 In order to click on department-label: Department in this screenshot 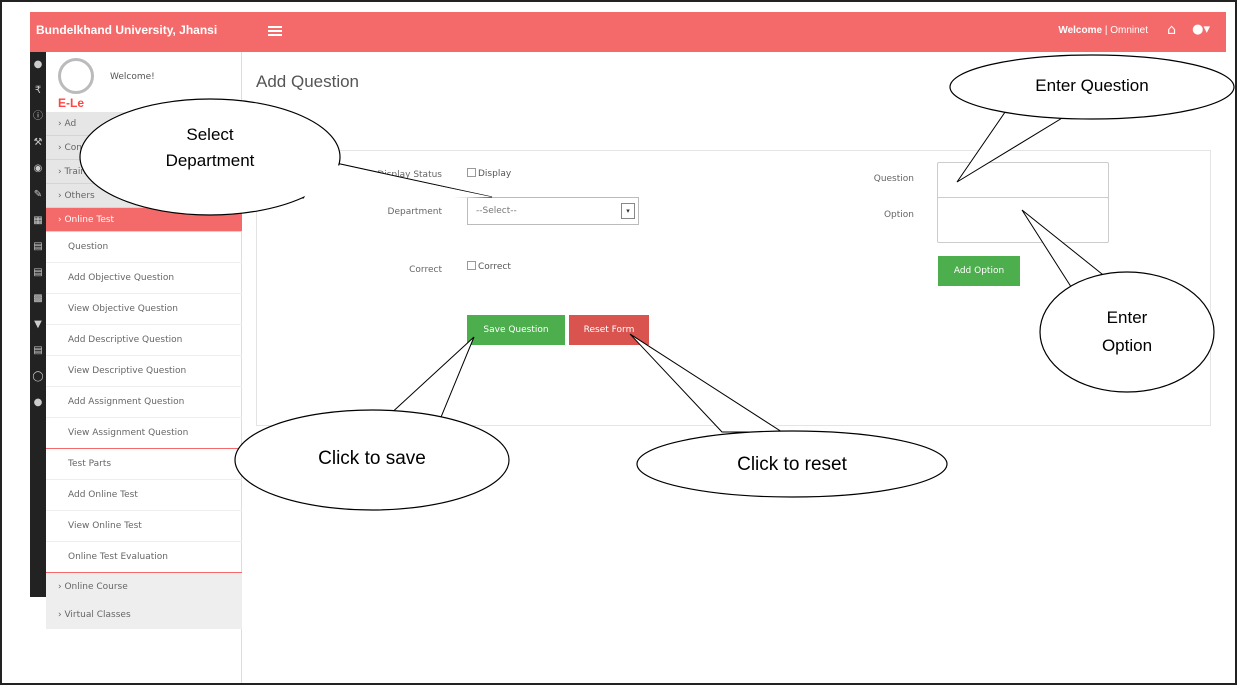, I will do `click(414, 212)`.